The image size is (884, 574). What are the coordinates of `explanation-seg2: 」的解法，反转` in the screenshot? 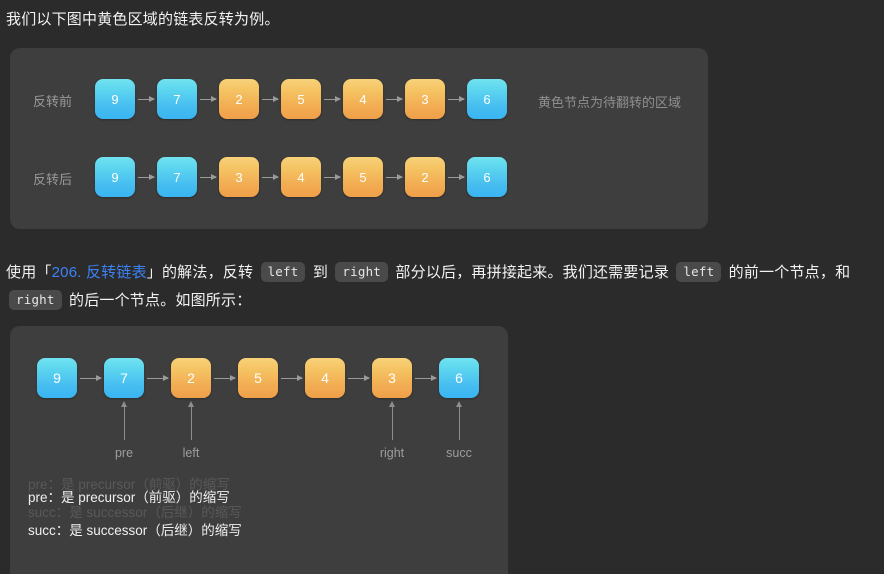 It's located at (202, 272).